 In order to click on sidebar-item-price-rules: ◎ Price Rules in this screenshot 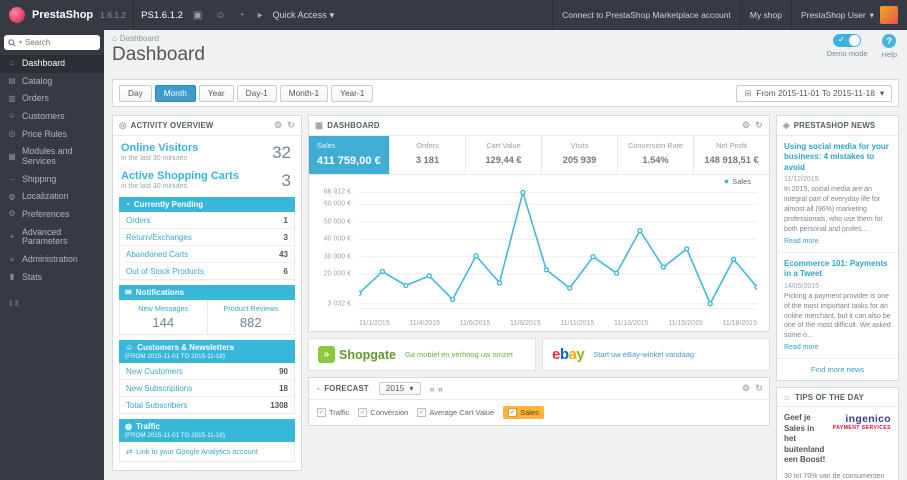, I will do `click(52, 135)`.